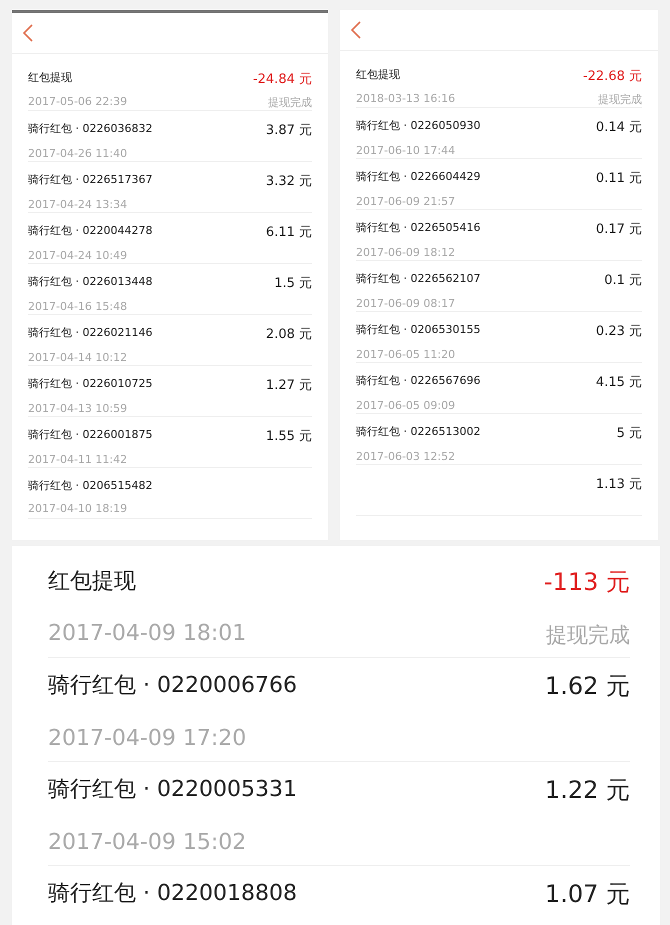 Image resolution: width=670 pixels, height=925 pixels. What do you see at coordinates (170, 391) in the screenshot?
I see `transaction-row: 骑行红包 · 0226010725 1.27 元 2017-04-13 10:59` at bounding box center [170, 391].